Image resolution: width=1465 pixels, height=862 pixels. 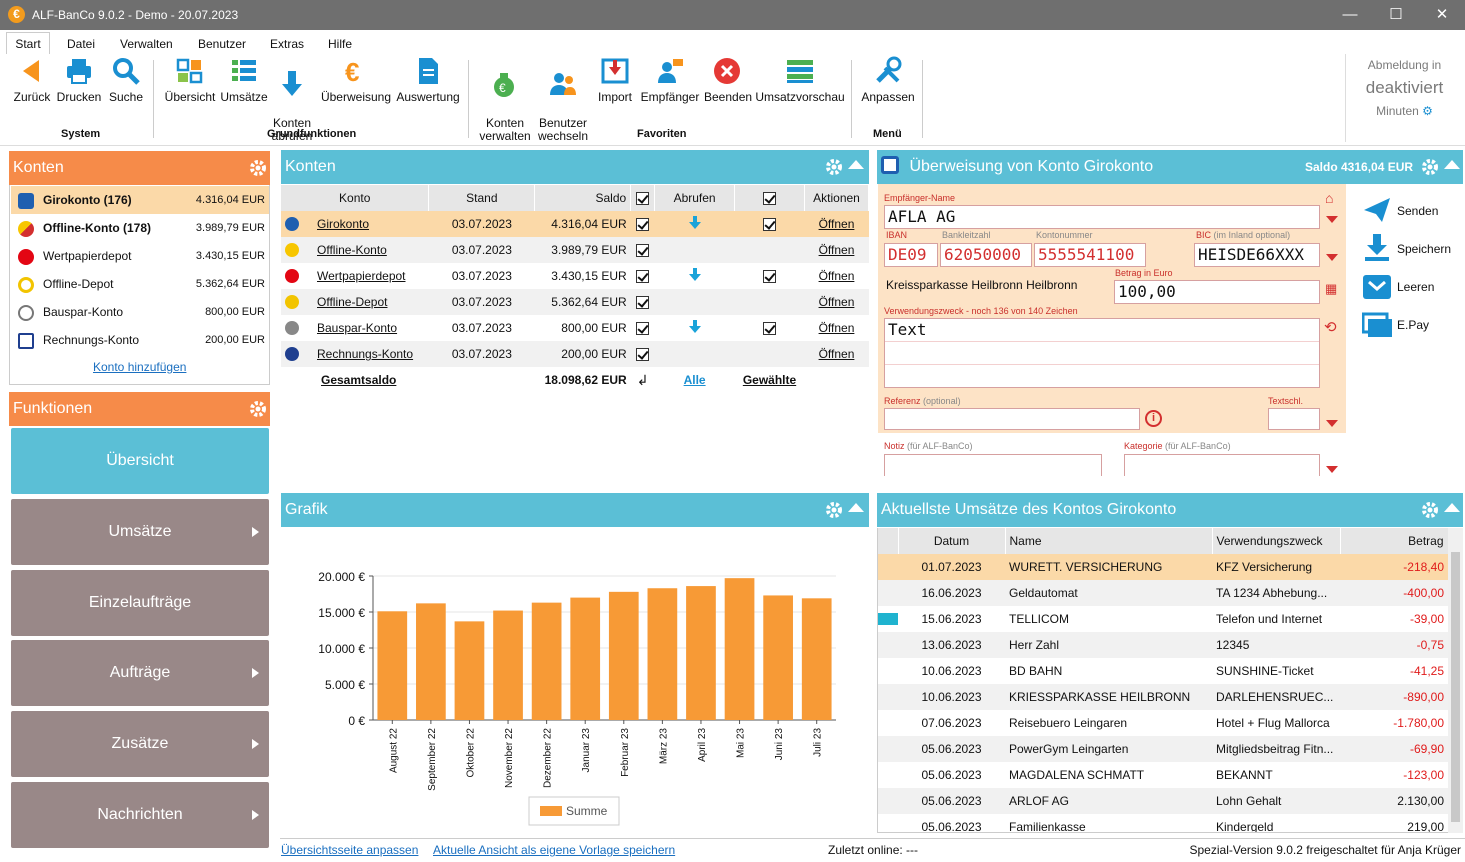 What do you see at coordinates (140, 461) in the screenshot?
I see `function-overview-button: Übersicht` at bounding box center [140, 461].